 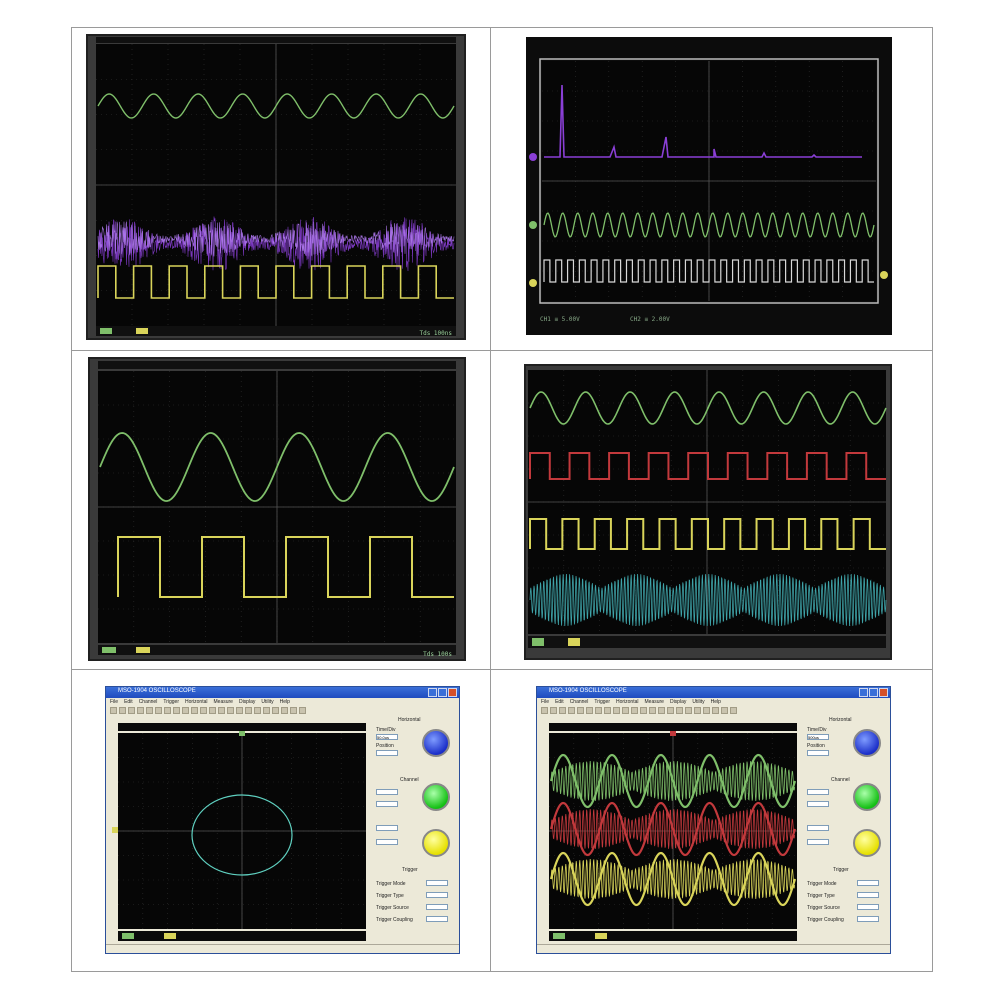 What do you see at coordinates (673, 727) in the screenshot?
I see `top-status-bar` at bounding box center [673, 727].